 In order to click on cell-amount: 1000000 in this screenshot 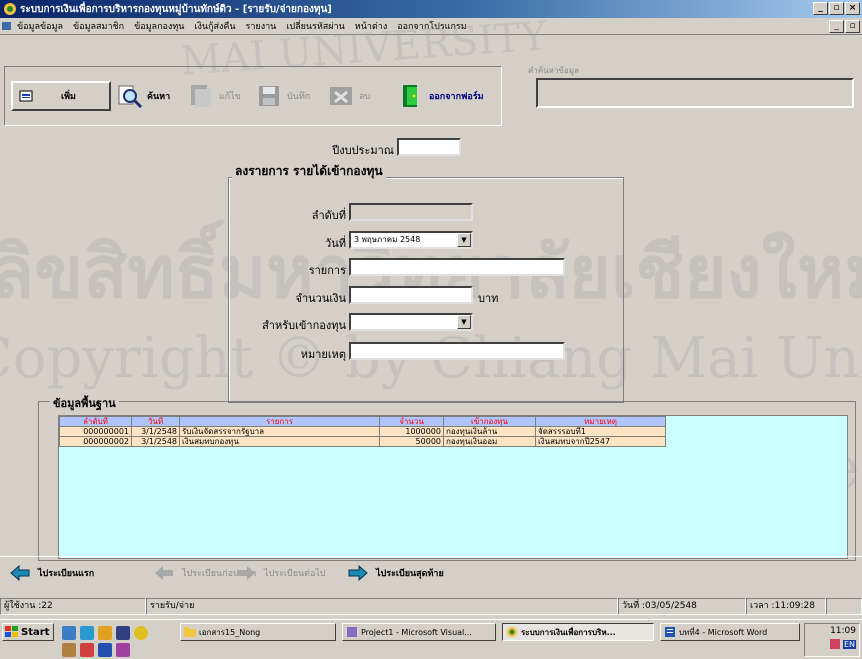, I will do `click(411, 431)`.